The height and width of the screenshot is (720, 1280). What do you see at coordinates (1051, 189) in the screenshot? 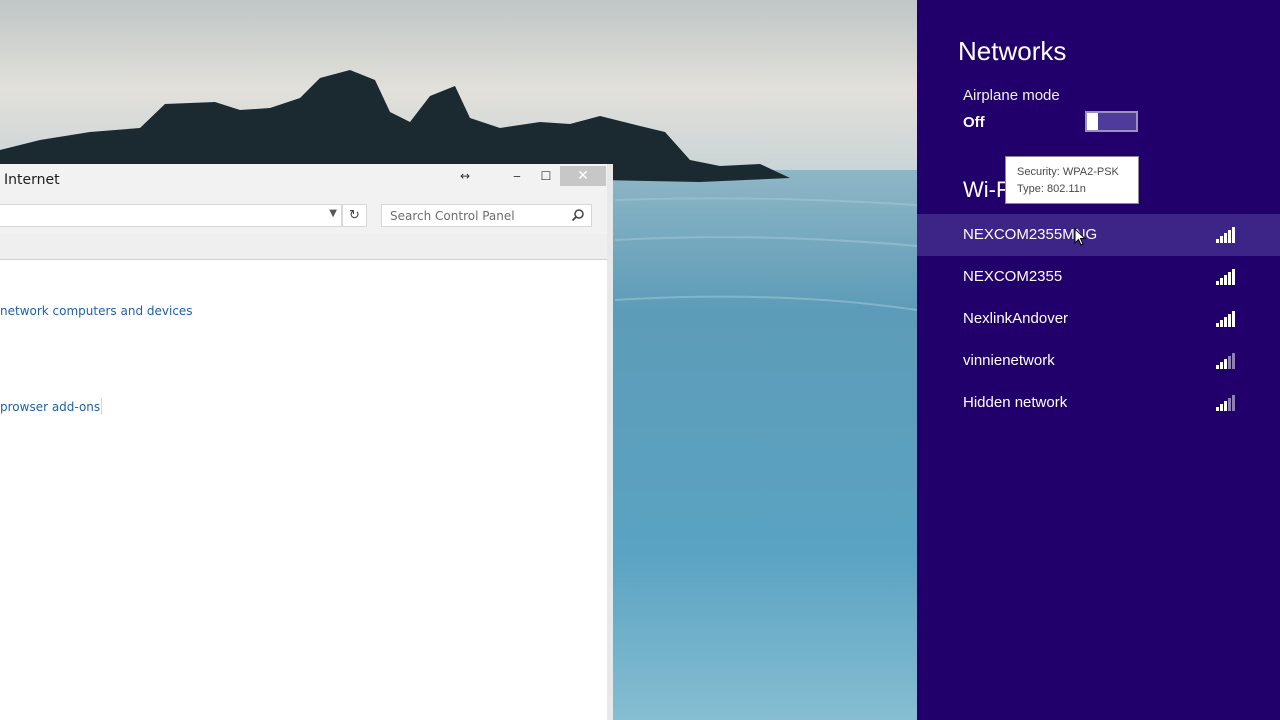
I see `tooltip-type: Type: 802.11n` at bounding box center [1051, 189].